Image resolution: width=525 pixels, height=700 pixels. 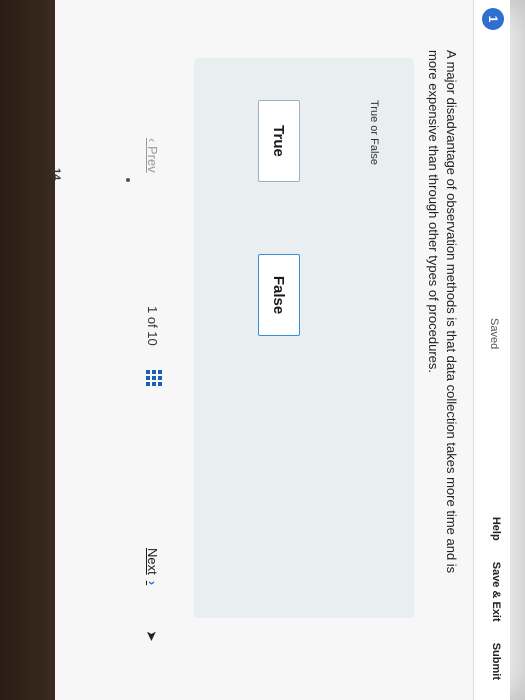 What do you see at coordinates (150, 350) in the screenshot?
I see `bottom-nav: ‹ Prev 1 of 10 Next ›` at bounding box center [150, 350].